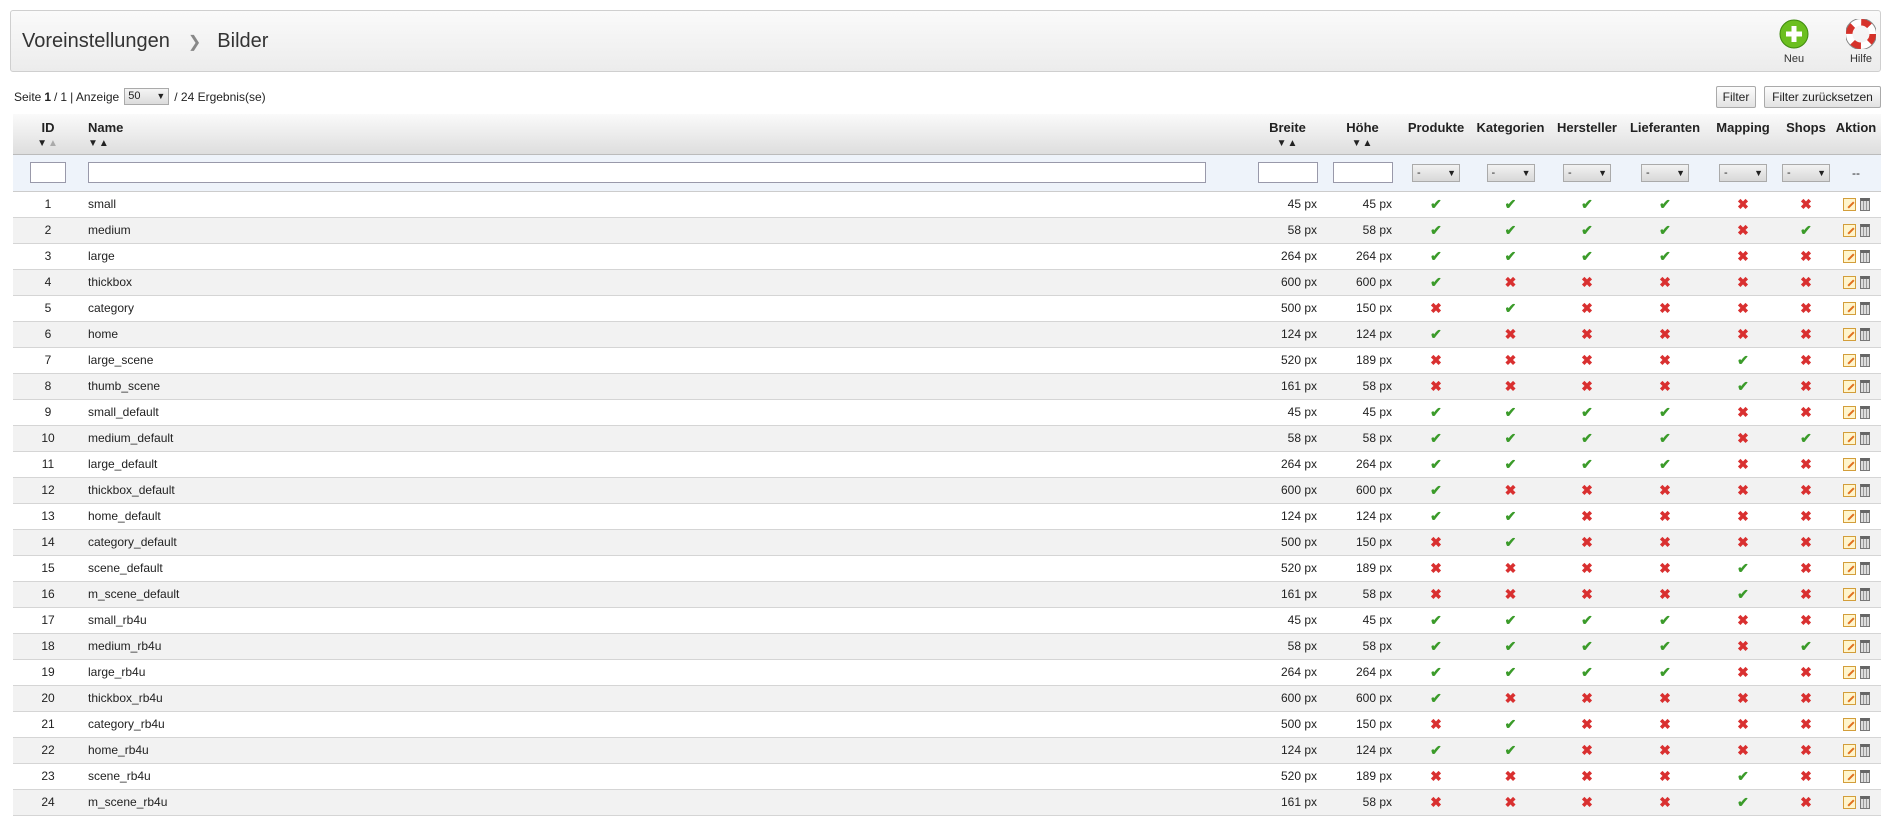 Image resolution: width=1891 pixels, height=825 pixels. What do you see at coordinates (947, 308) in the screenshot?
I see `table-row: 5 category 500 px 150 px ✖ ✔ ✖ ✖ ✖ ✖` at bounding box center [947, 308].